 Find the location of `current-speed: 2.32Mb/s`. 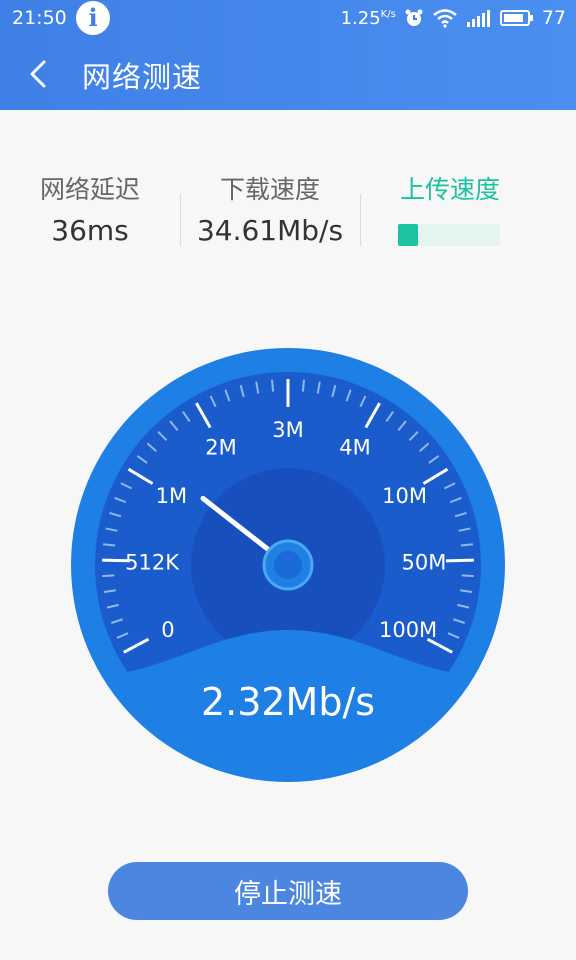

current-speed: 2.32Mb/s is located at coordinates (288, 702).